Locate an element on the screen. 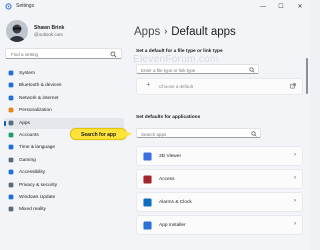  user-name: Shawn Brink is located at coordinates (49, 28).